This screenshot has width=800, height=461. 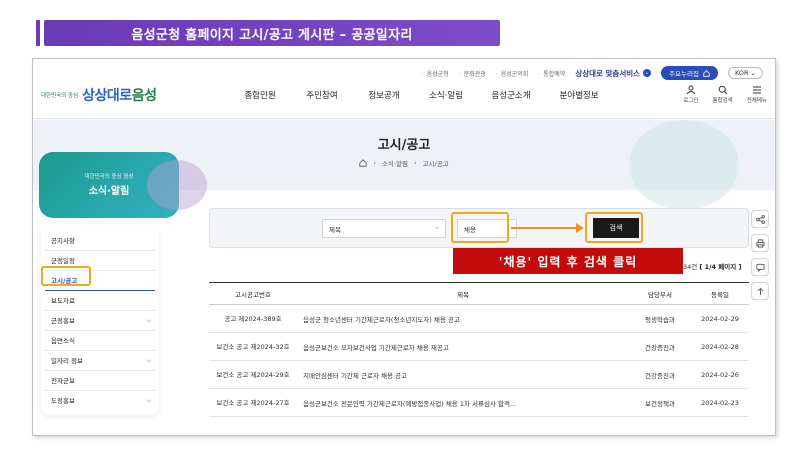 I want to click on cell-date: 2024-02-28, so click(x=720, y=346).